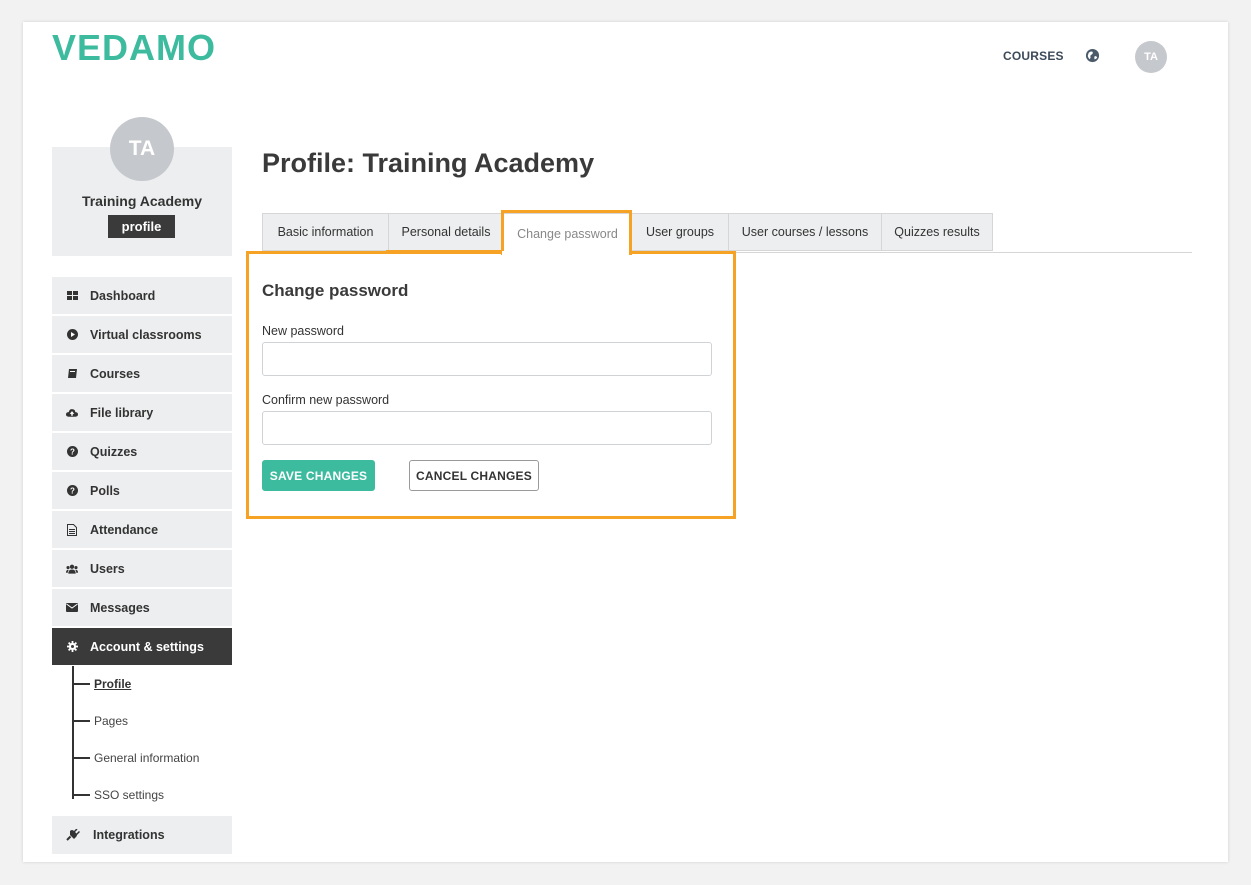 This screenshot has height=885, width=1251. Describe the element at coordinates (72, 647) in the screenshot. I see `gear-icon` at that location.